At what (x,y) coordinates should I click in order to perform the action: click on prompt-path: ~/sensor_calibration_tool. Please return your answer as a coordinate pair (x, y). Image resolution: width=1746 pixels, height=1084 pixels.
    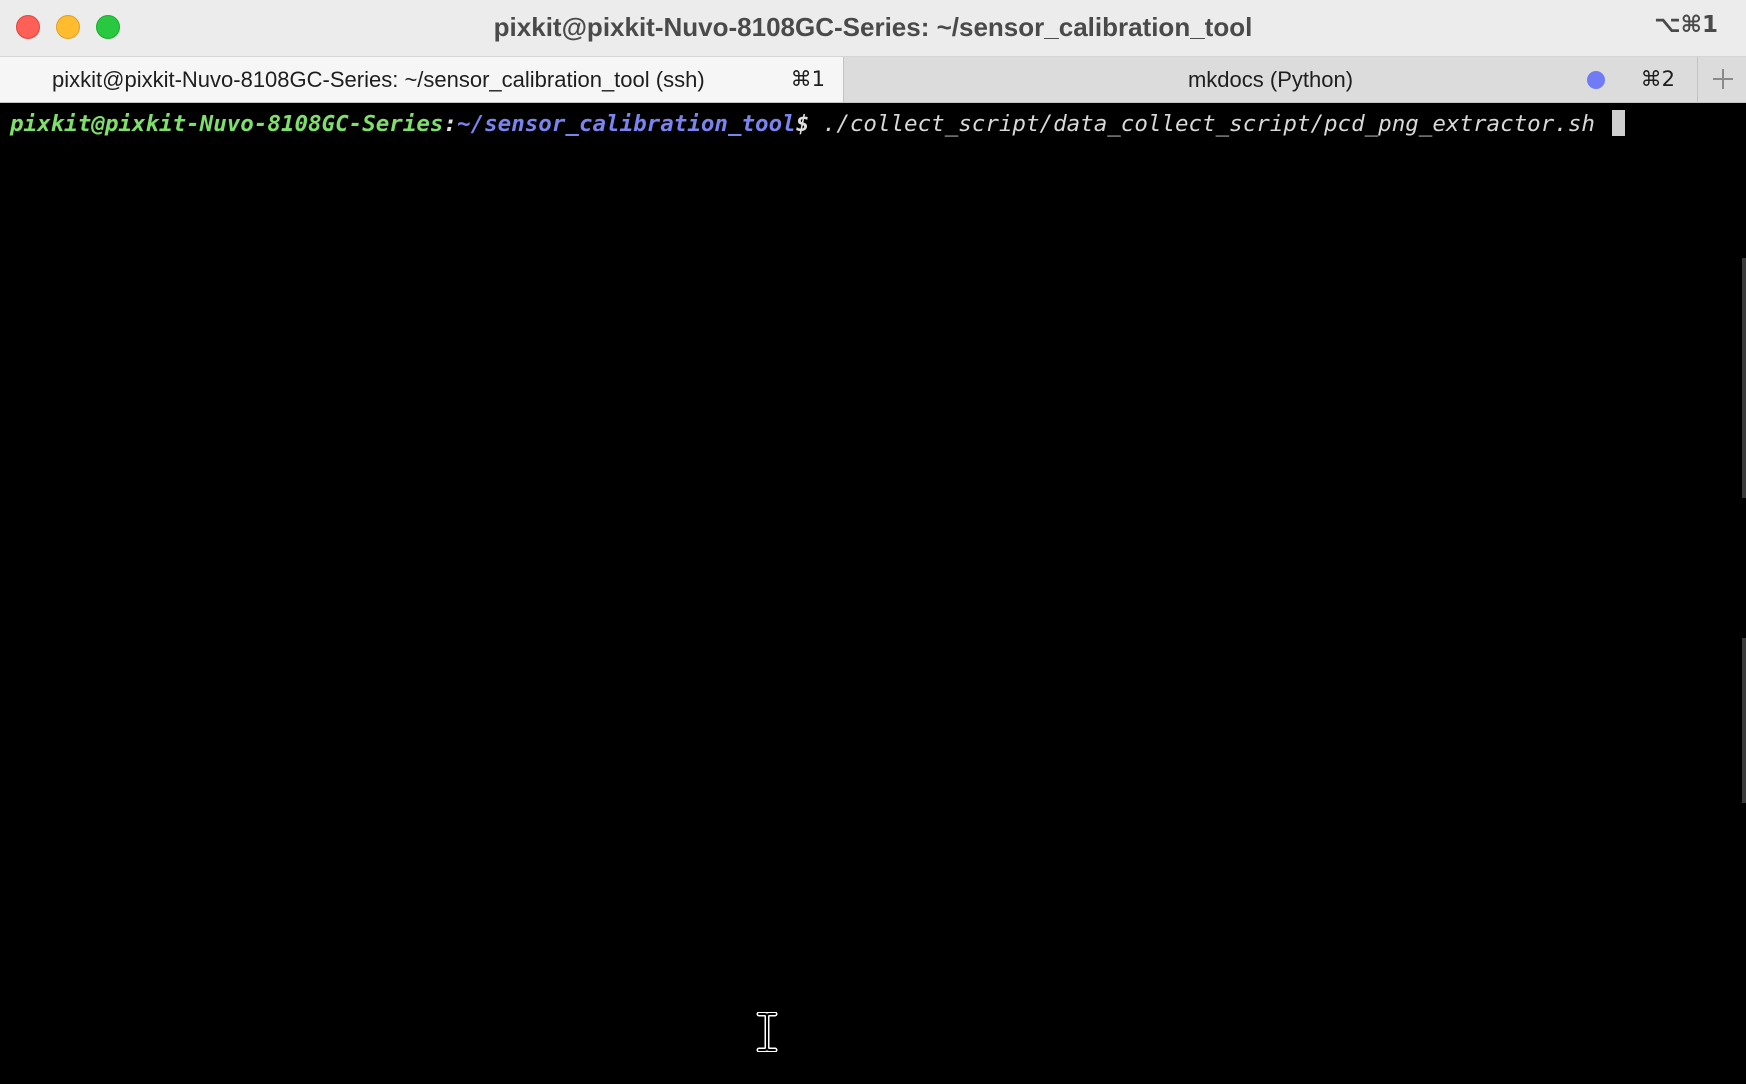
    Looking at the image, I should click on (626, 124).